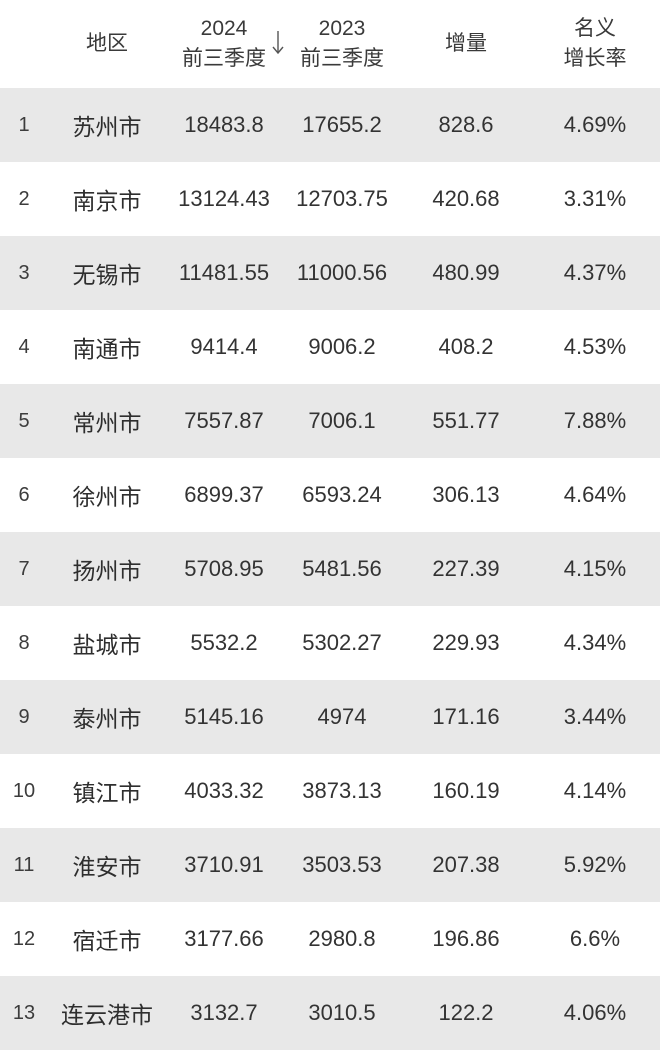 The image size is (660, 1050). I want to click on cell-increment: 306.13, so click(466, 494).